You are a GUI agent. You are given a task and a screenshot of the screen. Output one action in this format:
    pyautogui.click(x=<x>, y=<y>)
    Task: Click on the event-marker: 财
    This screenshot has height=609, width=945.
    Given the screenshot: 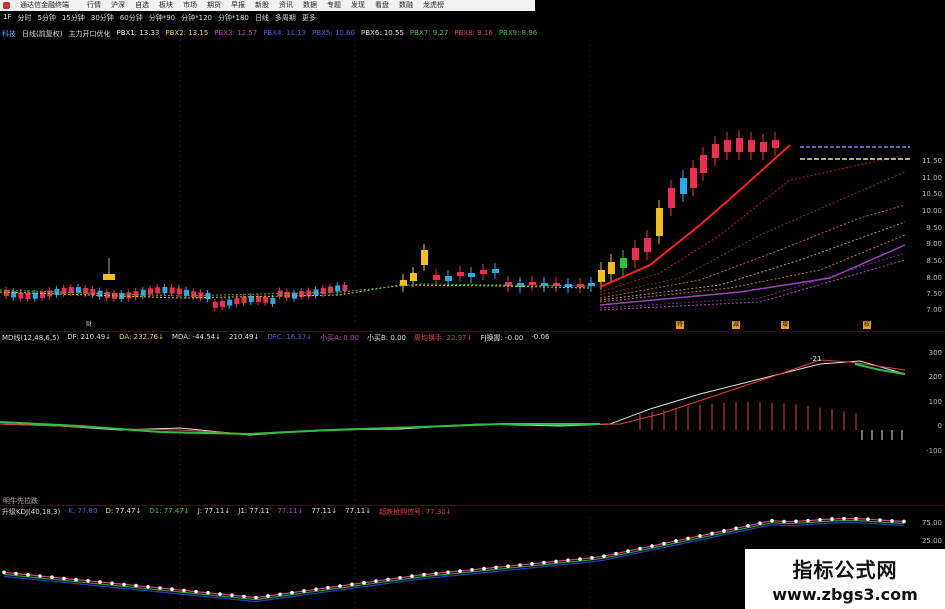 What is the action you would take?
    pyautogui.click(x=89, y=325)
    